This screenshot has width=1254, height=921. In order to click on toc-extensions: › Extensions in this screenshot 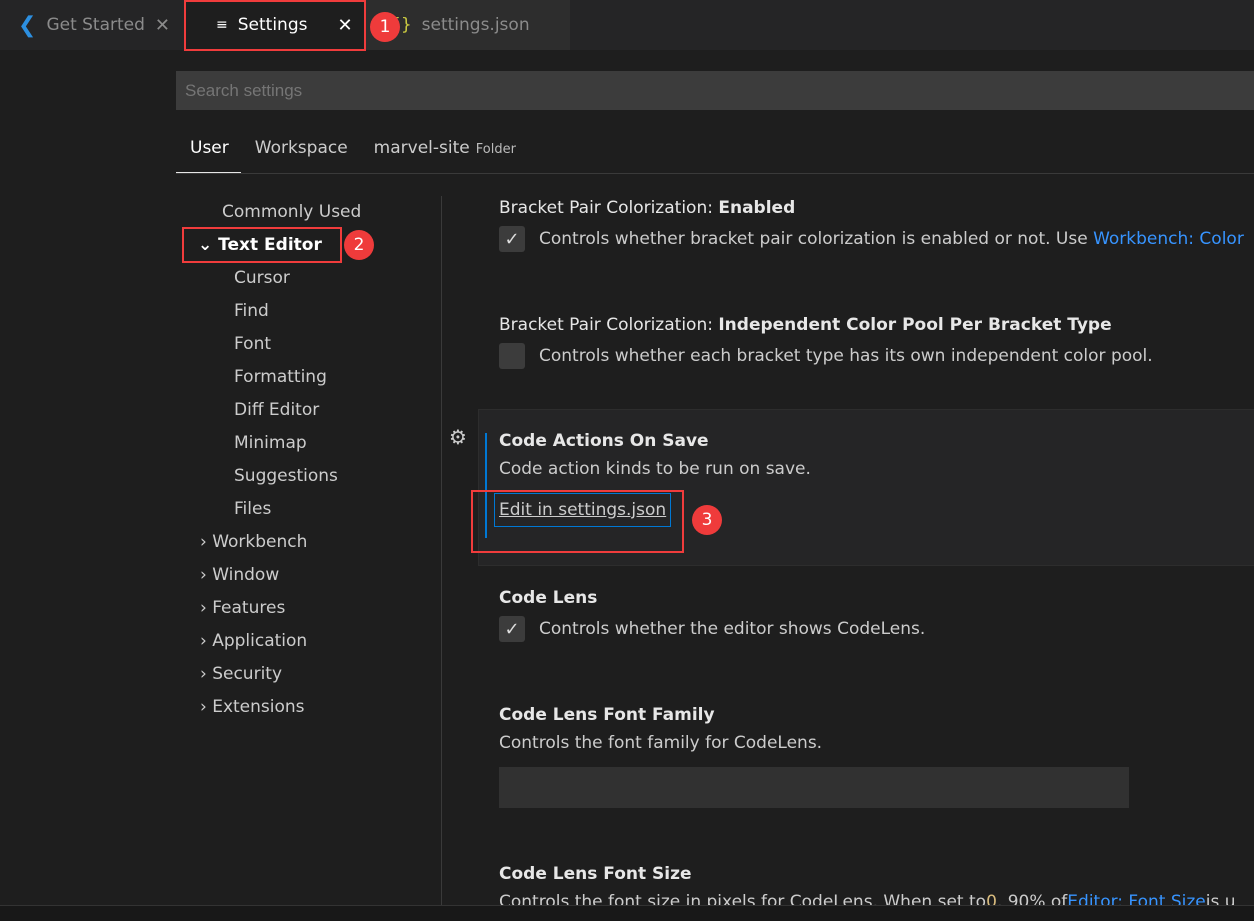, I will do `click(308, 707)`.